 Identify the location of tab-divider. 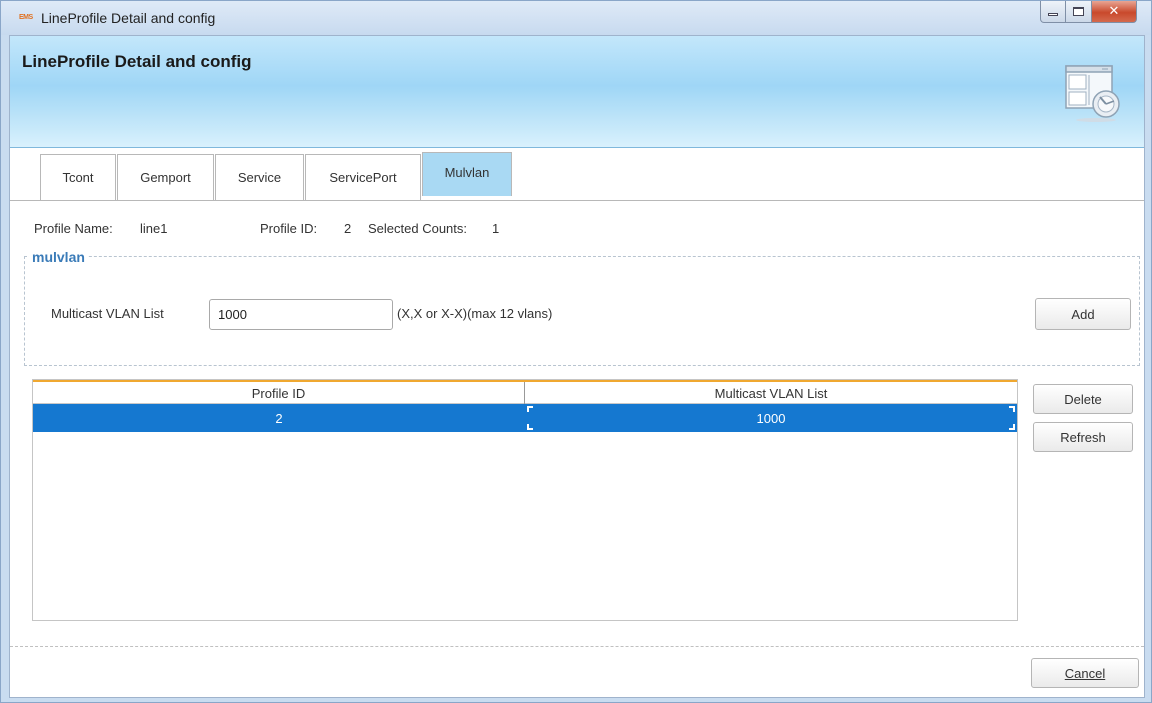
(577, 200).